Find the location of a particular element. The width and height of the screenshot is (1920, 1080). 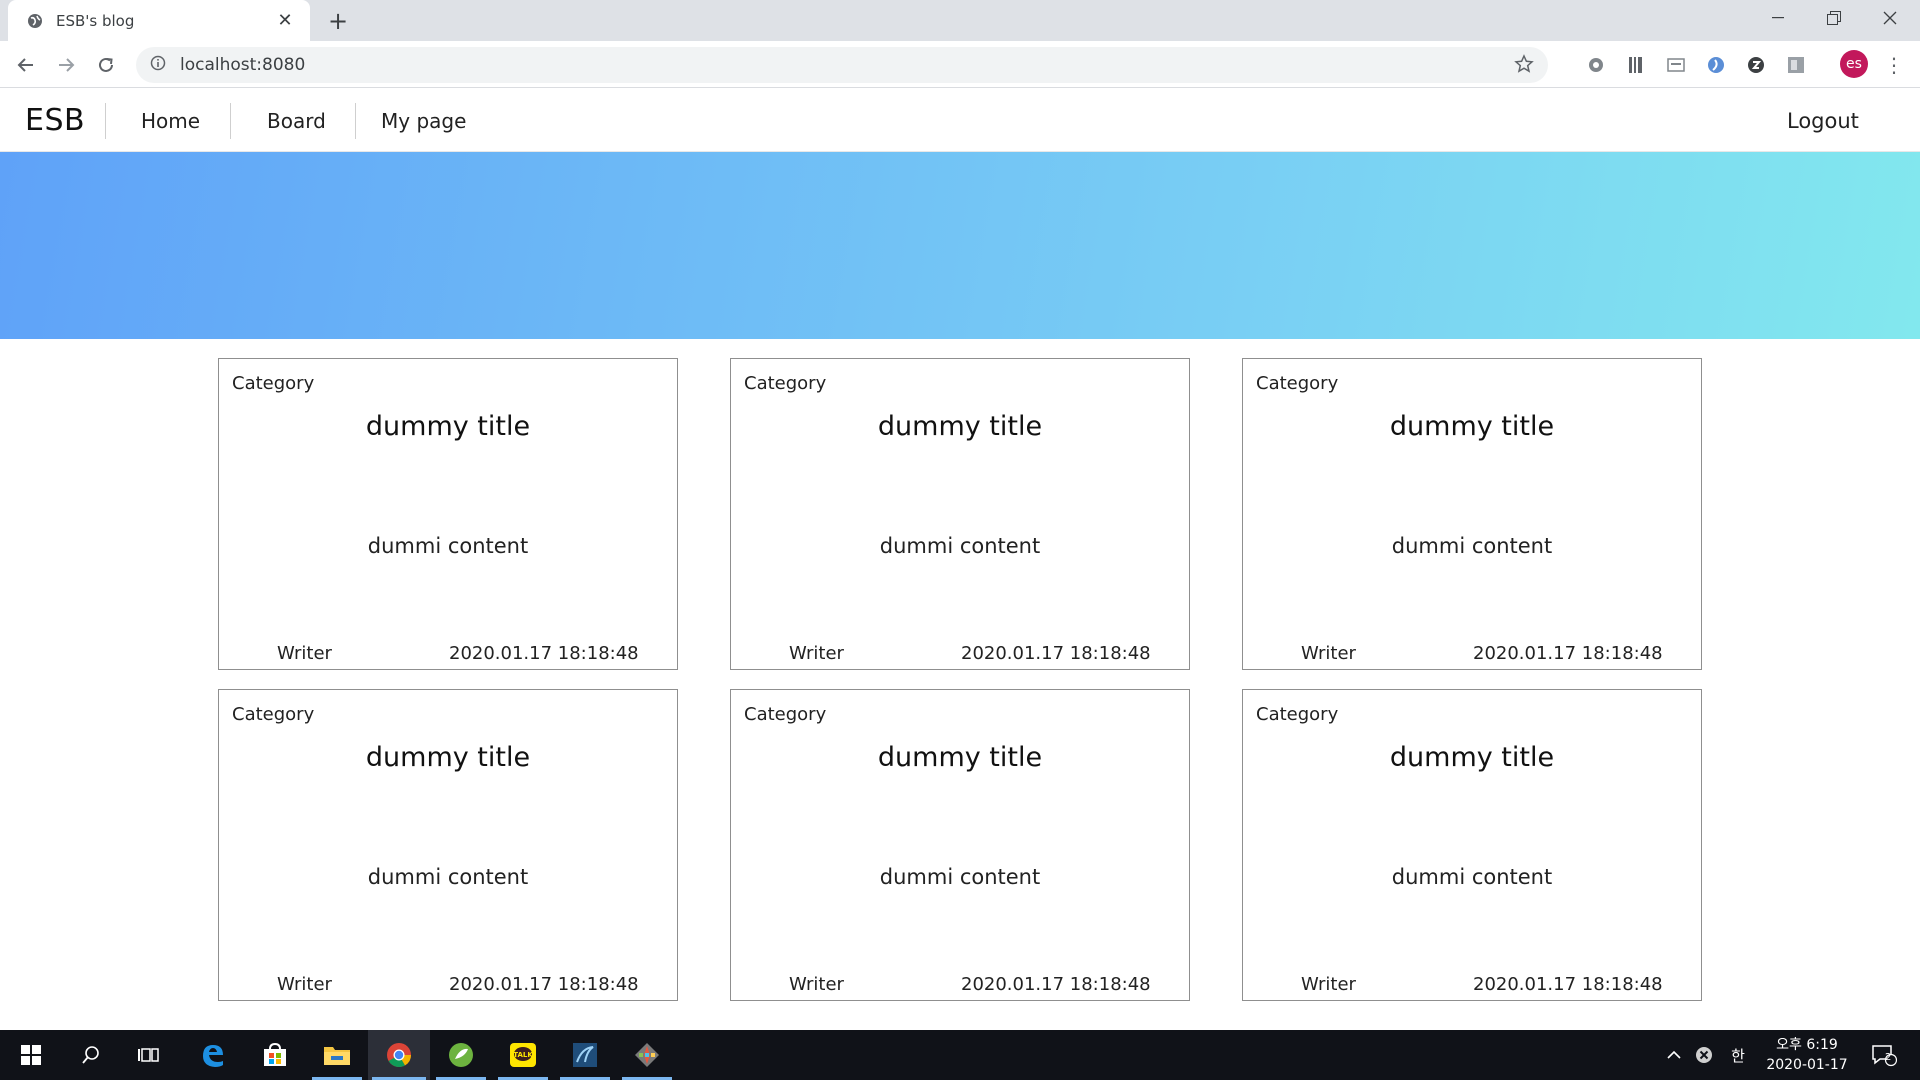

kakaotalk-icon: TALK is located at coordinates (523, 1055).